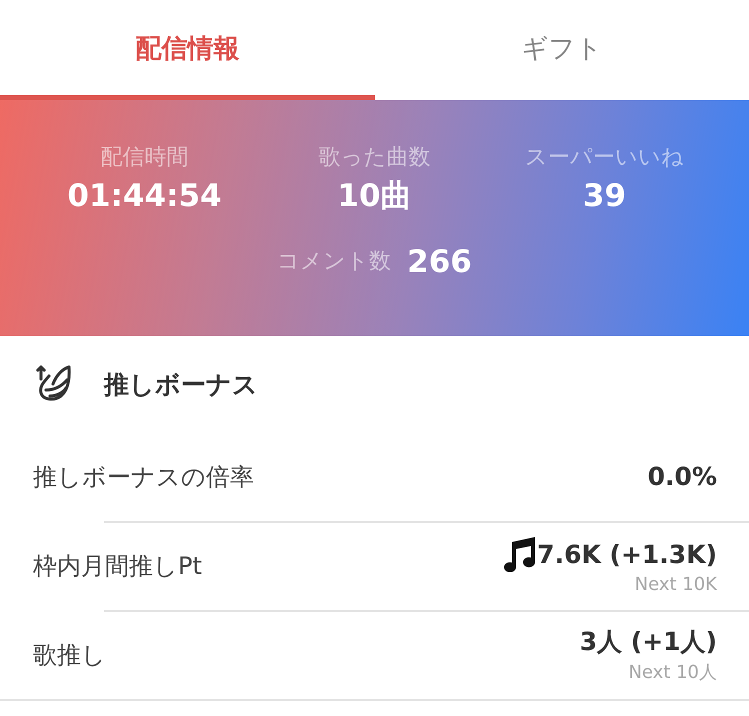 Image resolution: width=749 pixels, height=716 pixels. I want to click on stat-value: 01:44:54, so click(144, 196).